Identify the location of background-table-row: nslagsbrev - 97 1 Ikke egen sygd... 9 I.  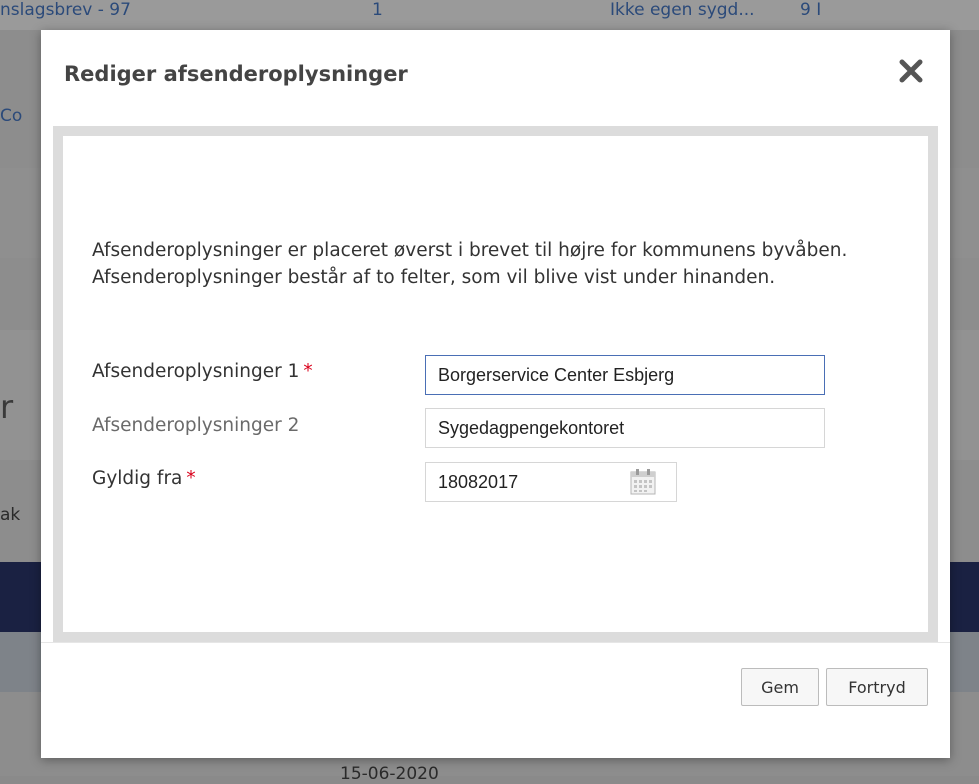
(489, 15).